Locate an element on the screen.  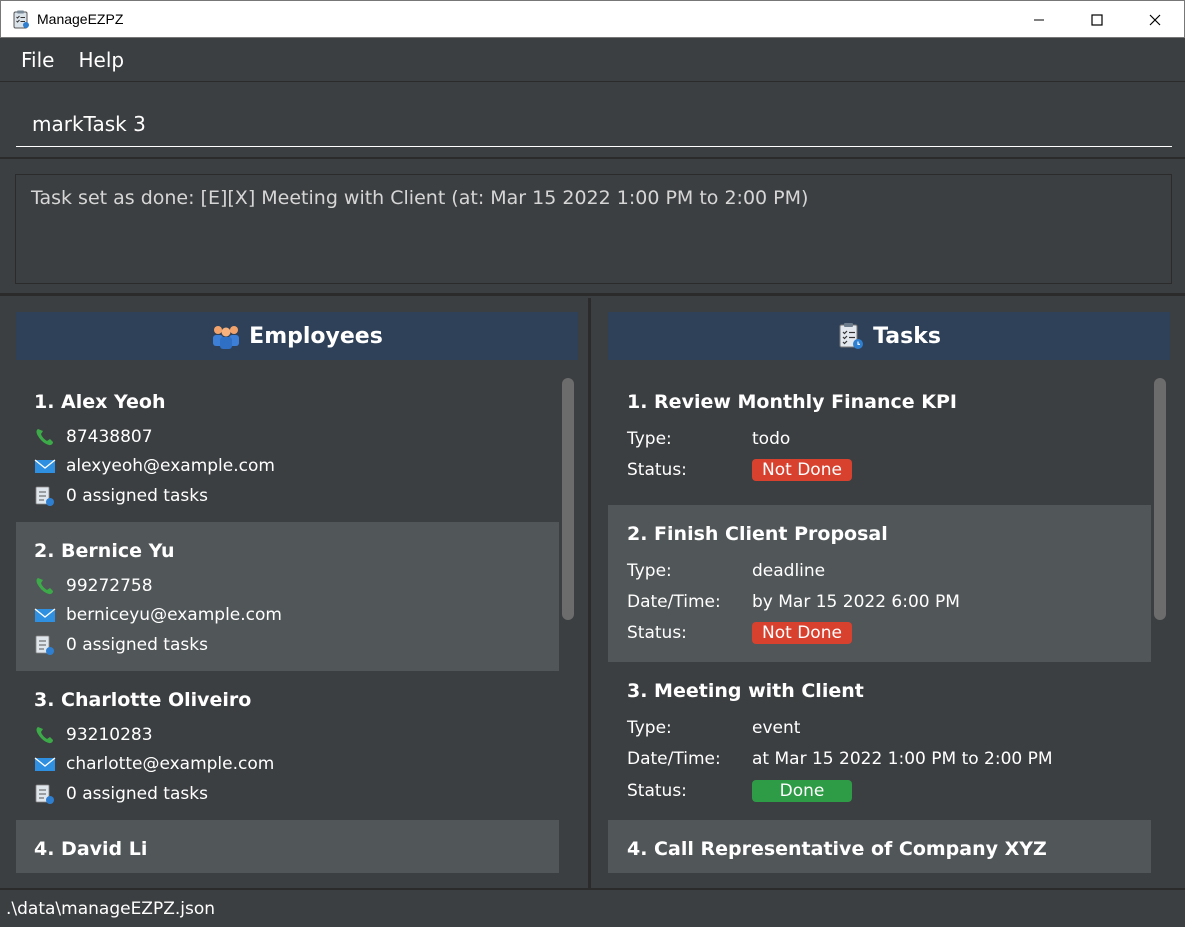
close-icon is located at coordinates (1155, 20).